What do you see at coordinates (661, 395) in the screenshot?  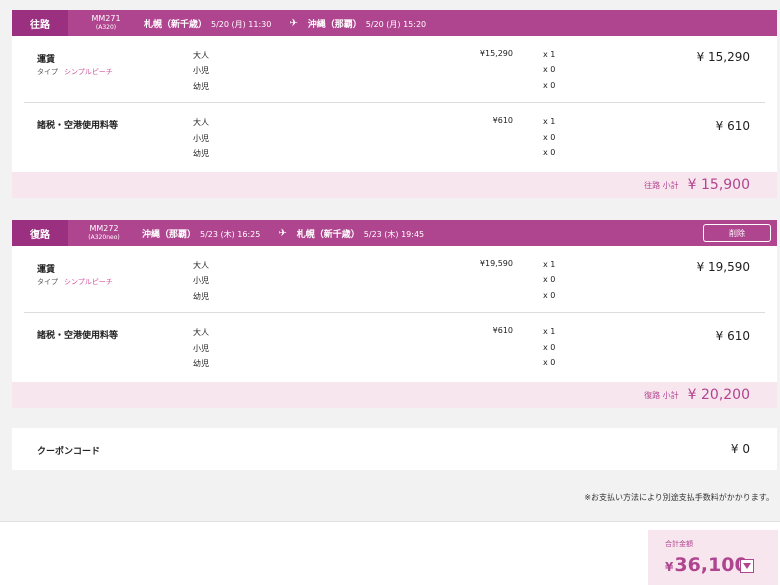 I see `subtotal-label: 復路 小計` at bounding box center [661, 395].